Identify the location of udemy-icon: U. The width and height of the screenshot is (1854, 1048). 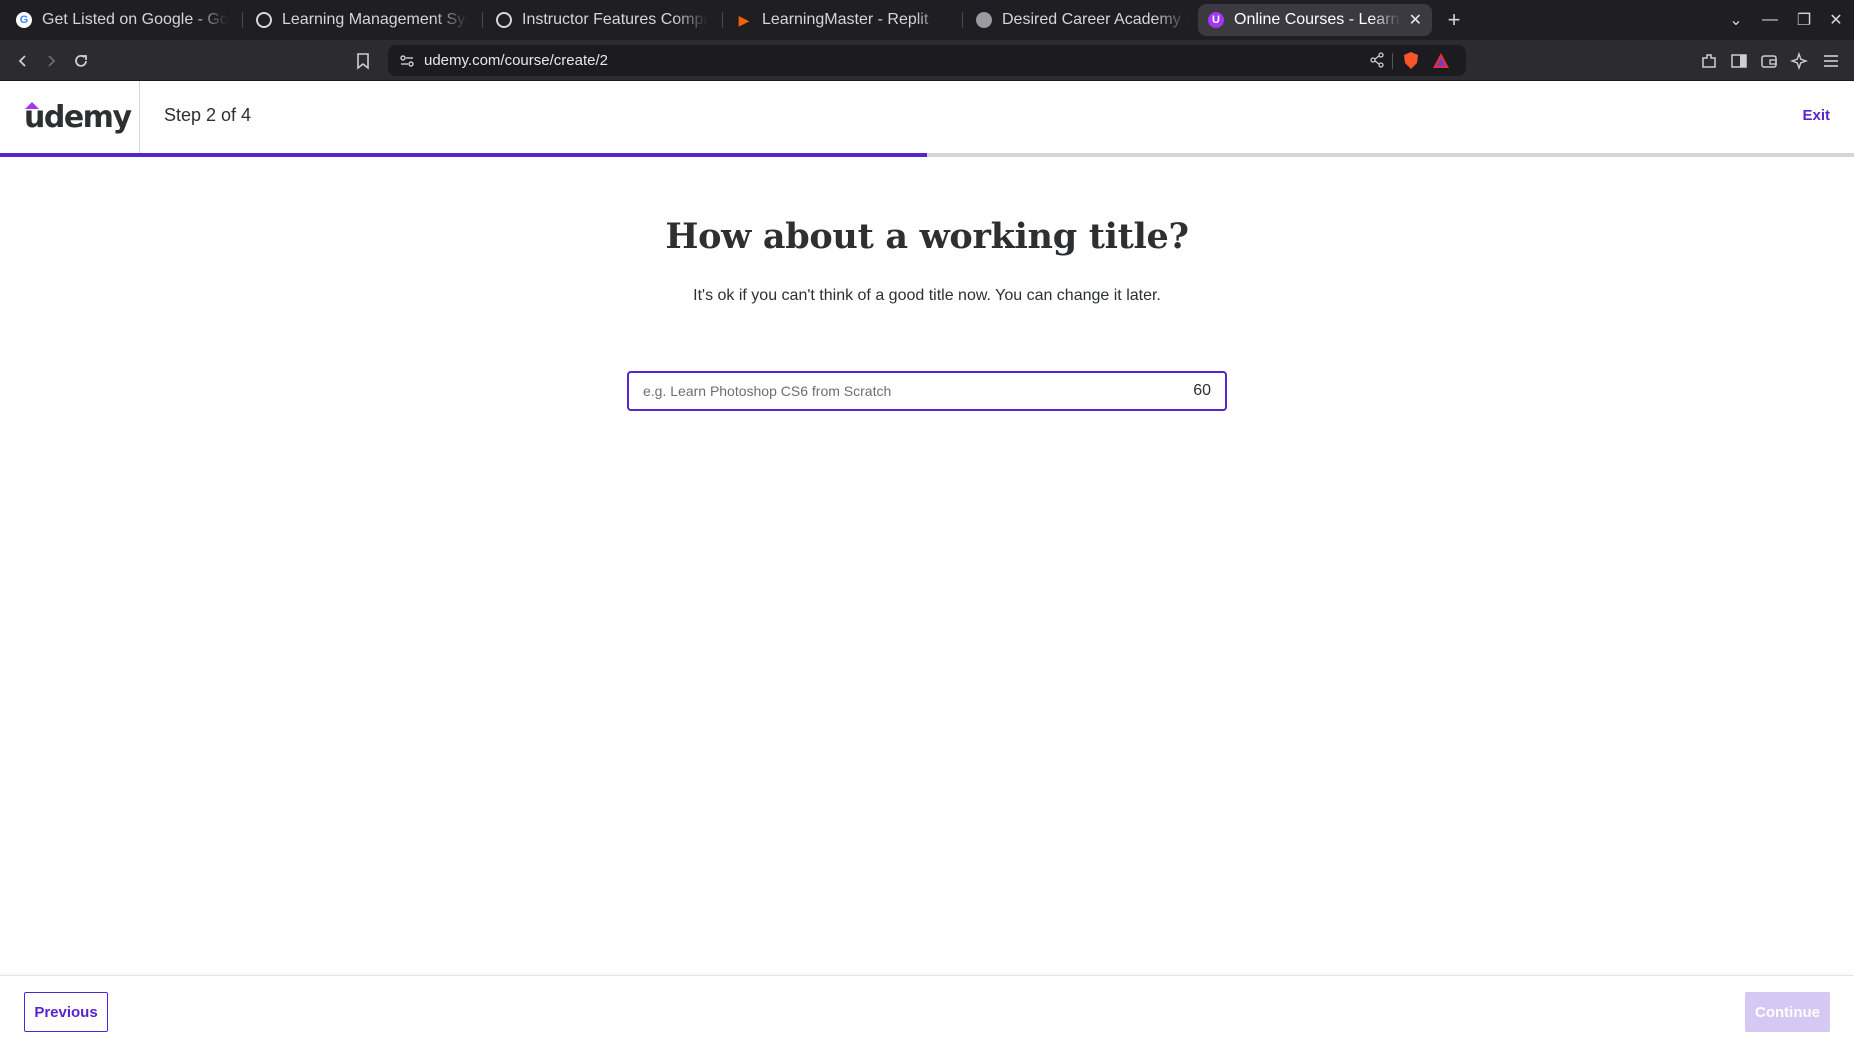
(1216, 20).